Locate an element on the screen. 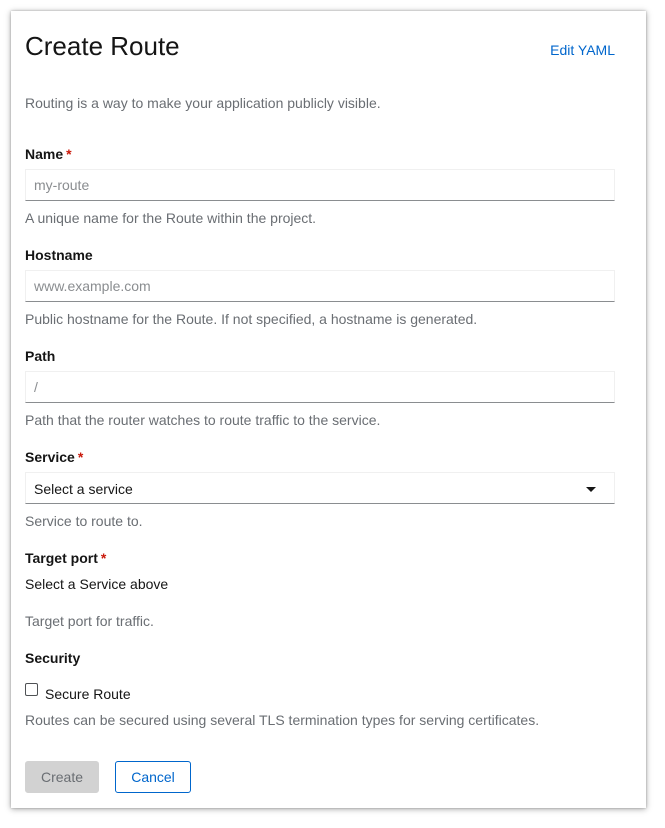  caret-down-icon is located at coordinates (591, 489).